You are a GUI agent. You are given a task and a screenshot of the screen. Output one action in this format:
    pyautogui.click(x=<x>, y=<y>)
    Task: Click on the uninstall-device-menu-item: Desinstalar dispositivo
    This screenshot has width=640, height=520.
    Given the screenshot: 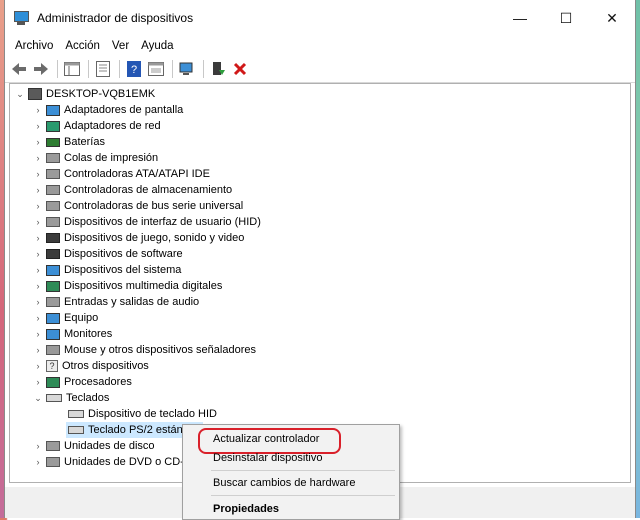 What is the action you would take?
    pyautogui.click(x=267, y=458)
    